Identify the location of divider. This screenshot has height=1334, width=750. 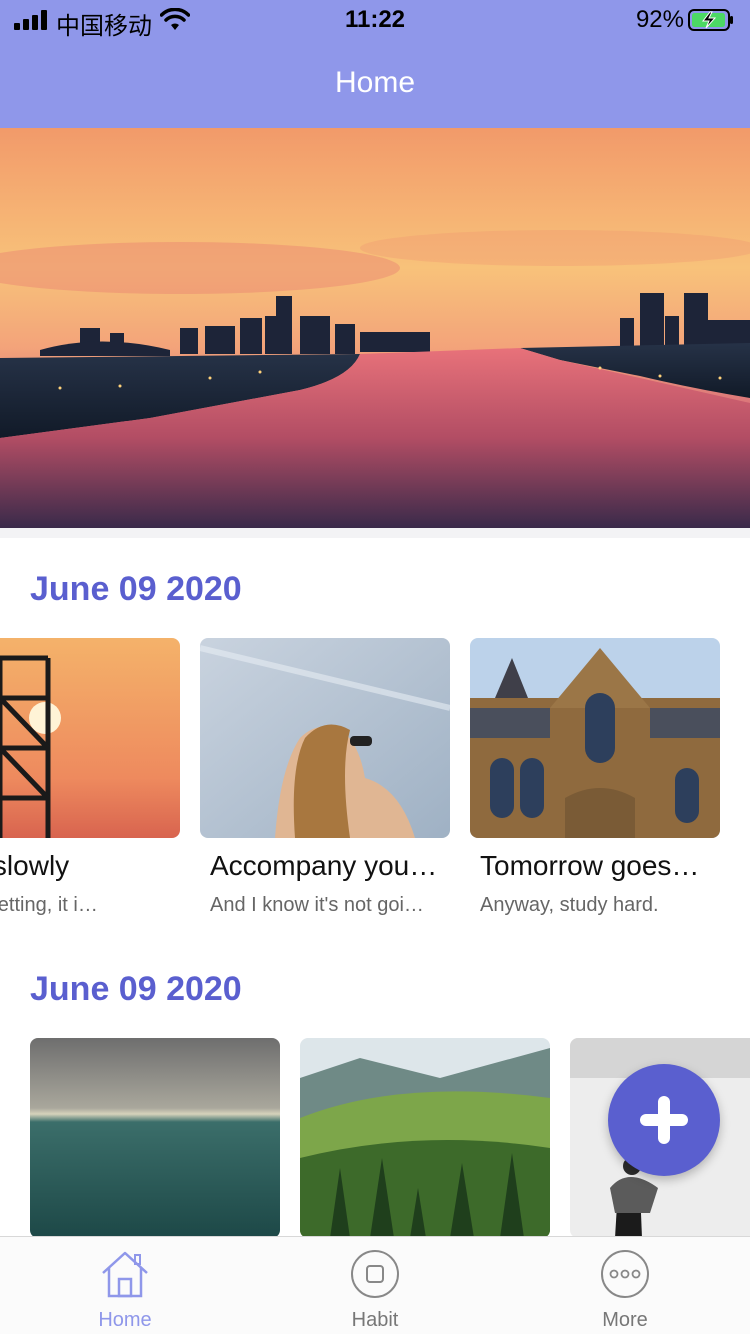
(375, 533).